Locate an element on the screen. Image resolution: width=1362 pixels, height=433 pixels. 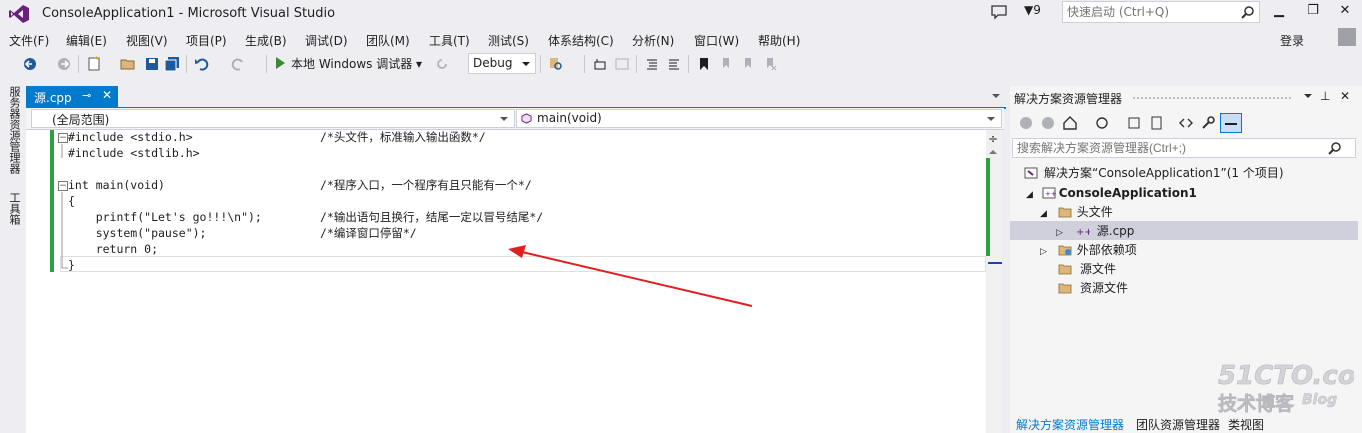
code-comment: /*程序入口，一个程序有且只能有一个*/ is located at coordinates (426, 185).